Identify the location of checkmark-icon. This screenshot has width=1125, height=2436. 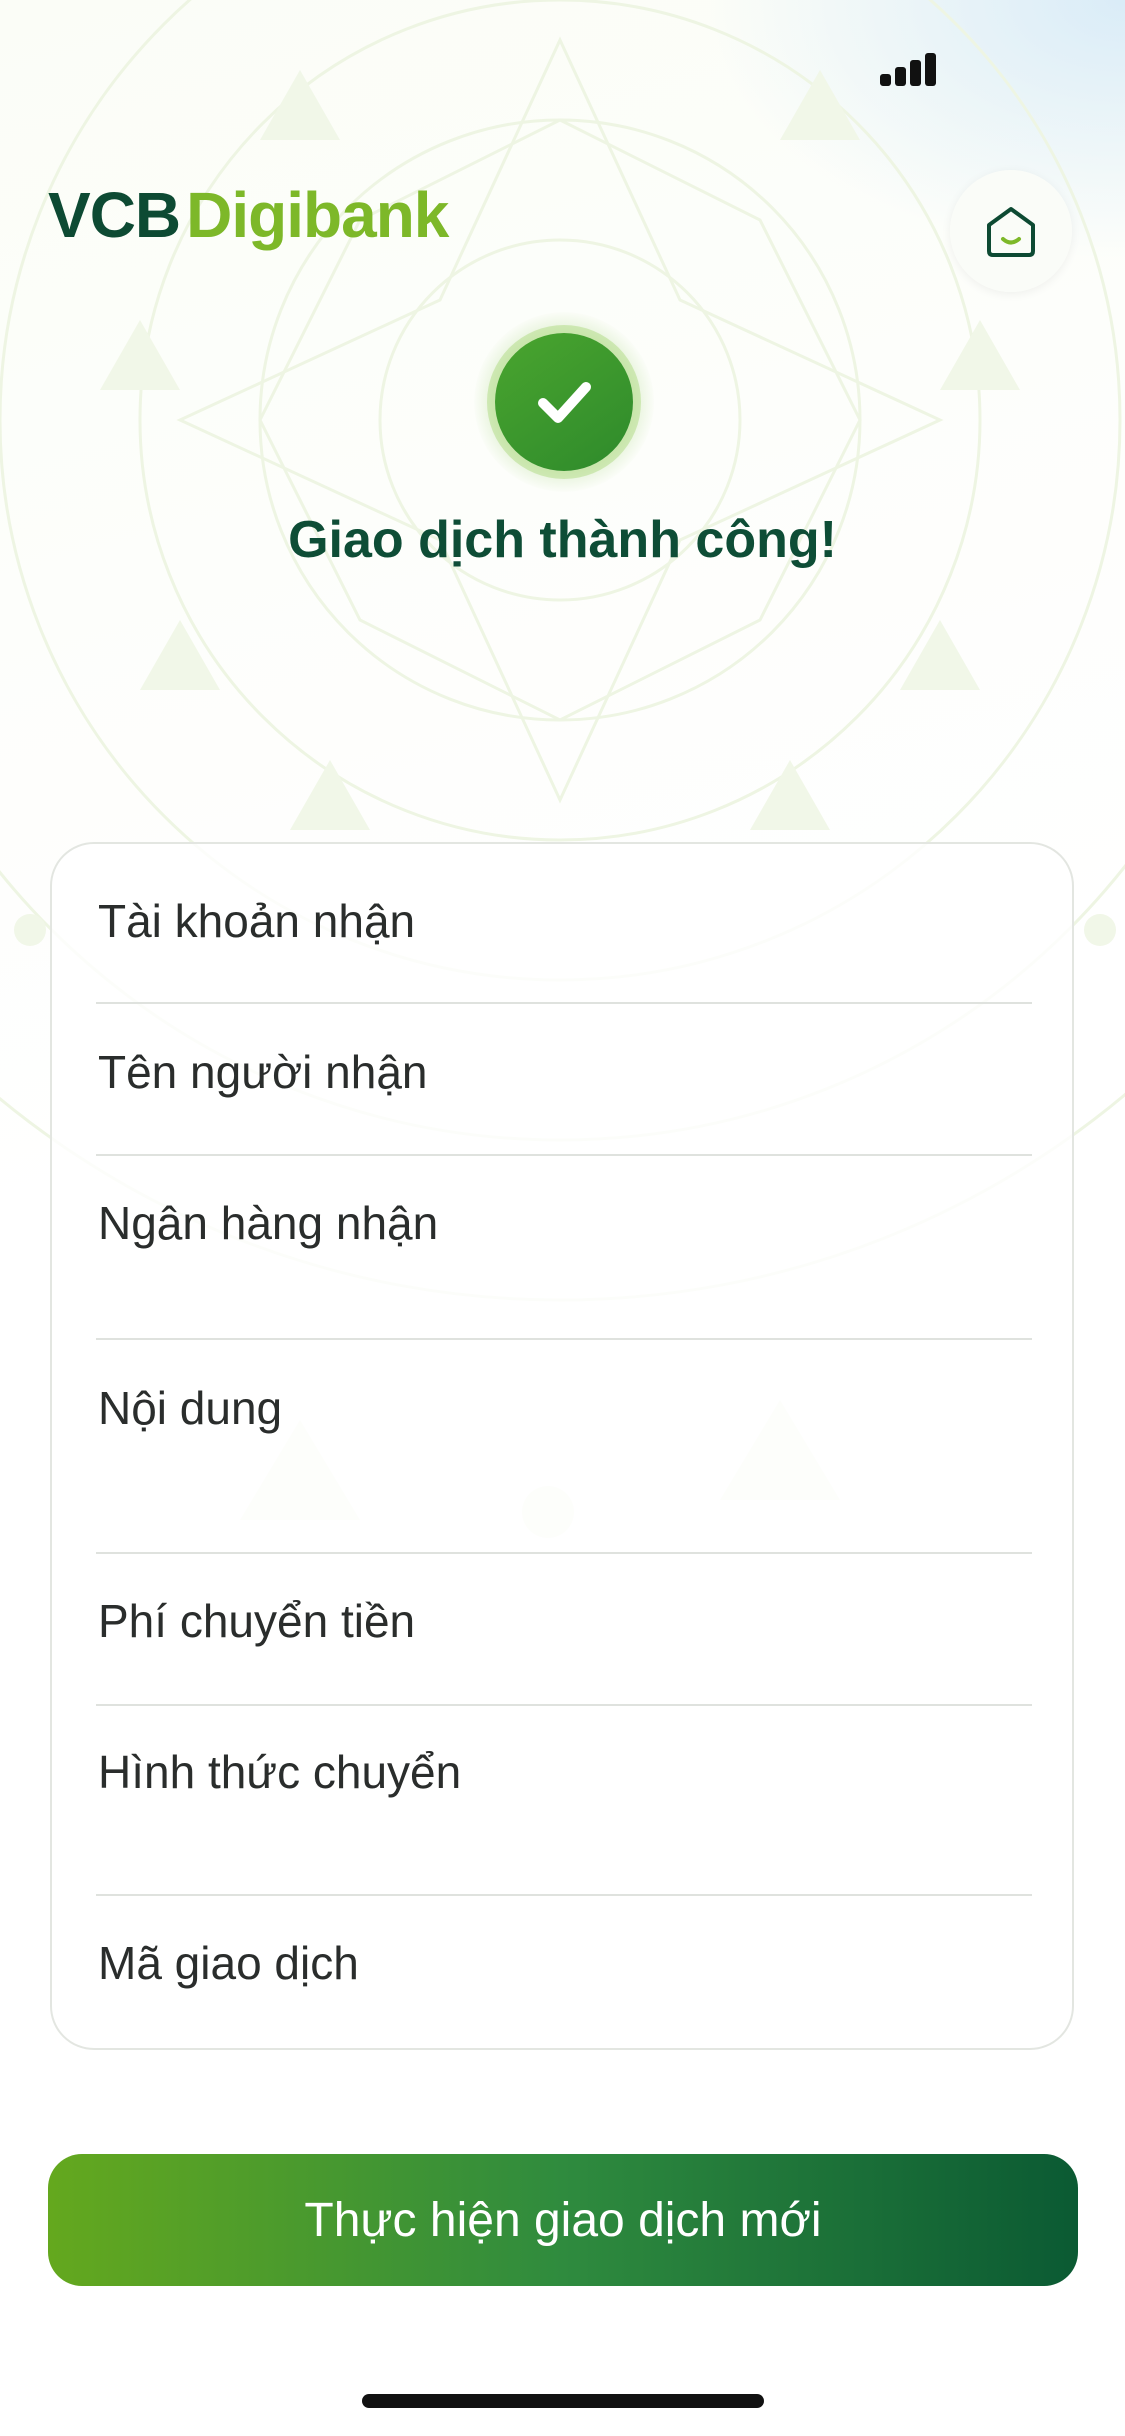
(564, 402).